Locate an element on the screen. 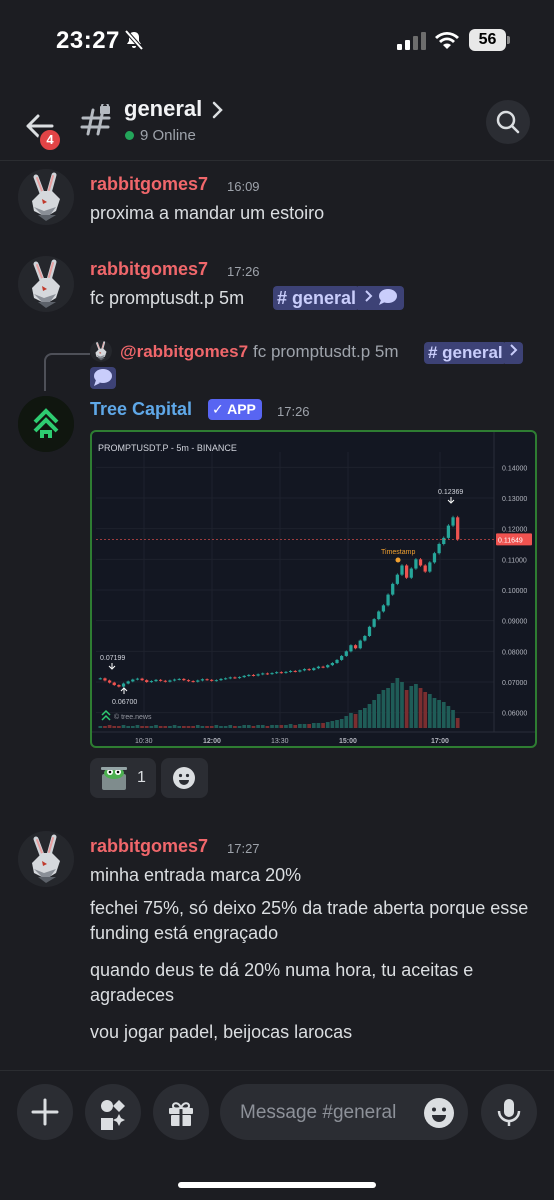 The height and width of the screenshot is (1200, 554). plus-icon is located at coordinates (45, 1112).